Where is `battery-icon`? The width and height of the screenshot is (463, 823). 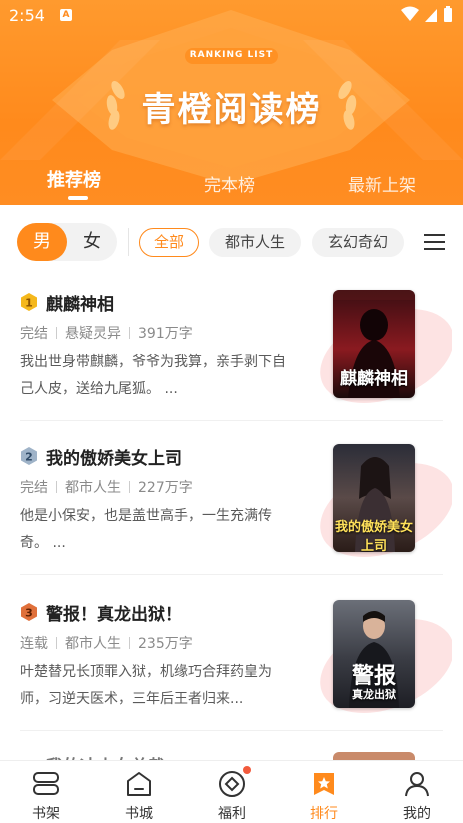 battery-icon is located at coordinates (448, 15).